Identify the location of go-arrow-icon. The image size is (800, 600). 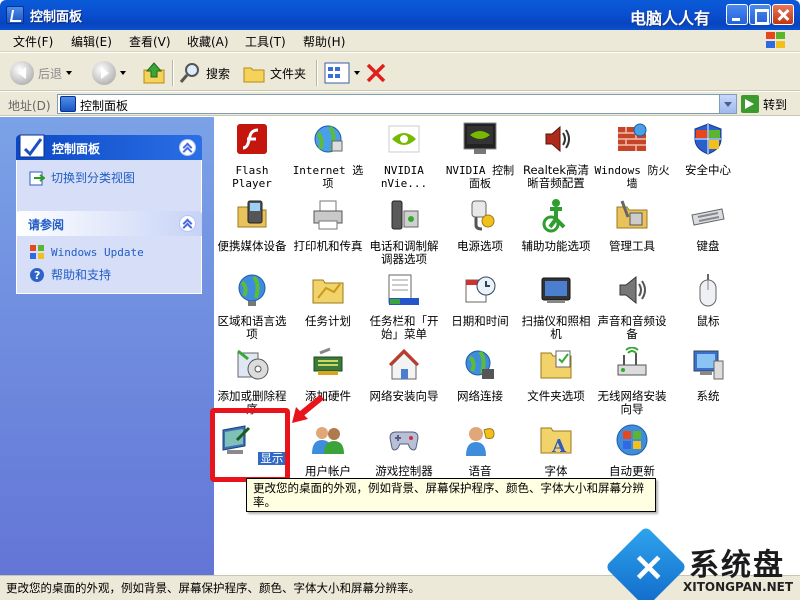
(750, 104).